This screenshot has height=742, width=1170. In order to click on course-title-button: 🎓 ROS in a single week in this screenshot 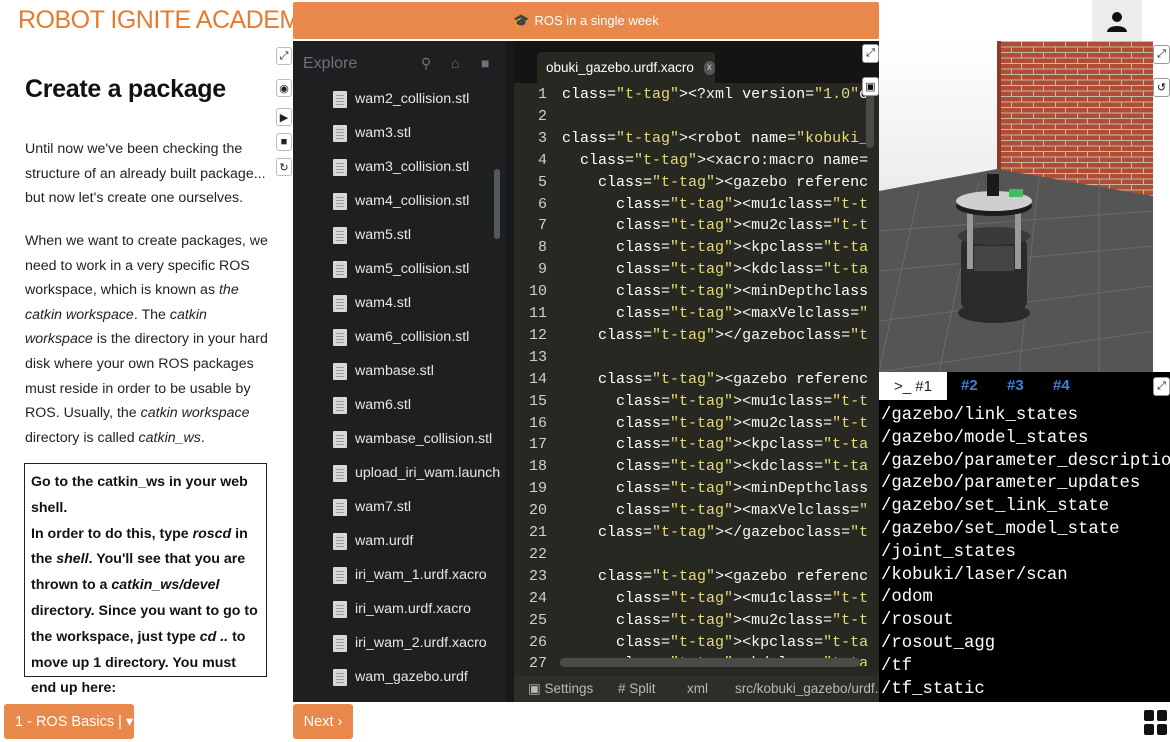, I will do `click(586, 20)`.